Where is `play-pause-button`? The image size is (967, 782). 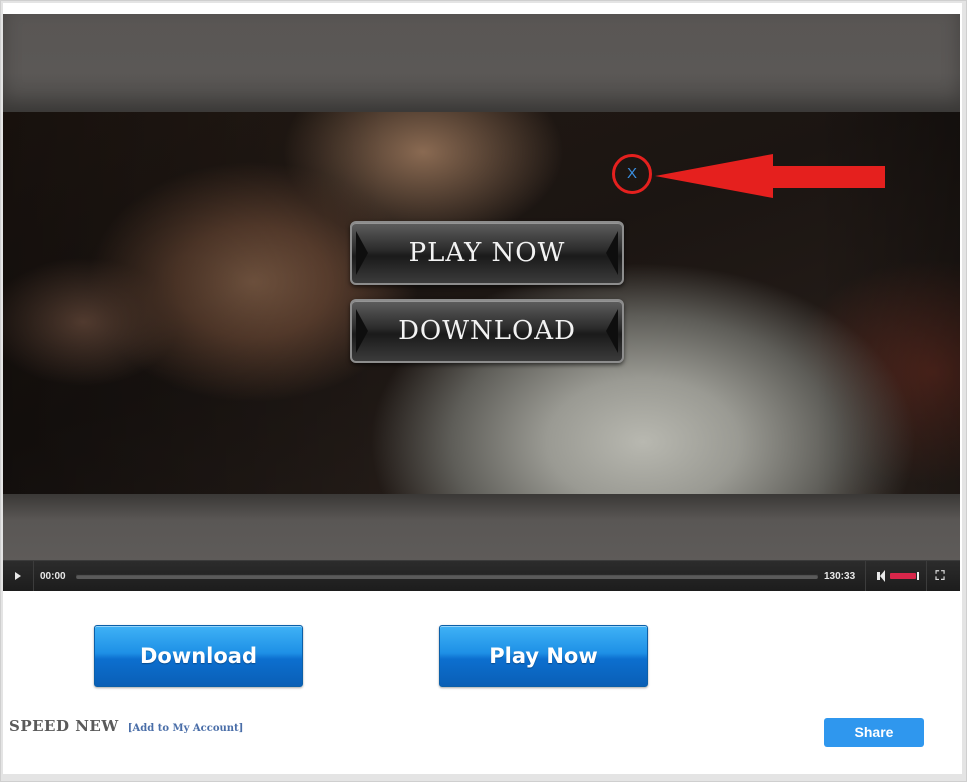
play-pause-button is located at coordinates (18, 576).